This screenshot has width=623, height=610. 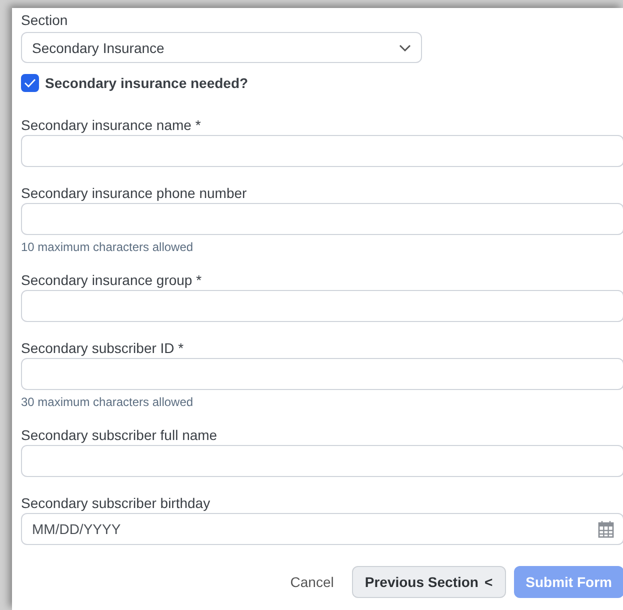 I want to click on hint-text: 30 maximum characters allowed, so click(x=107, y=402).